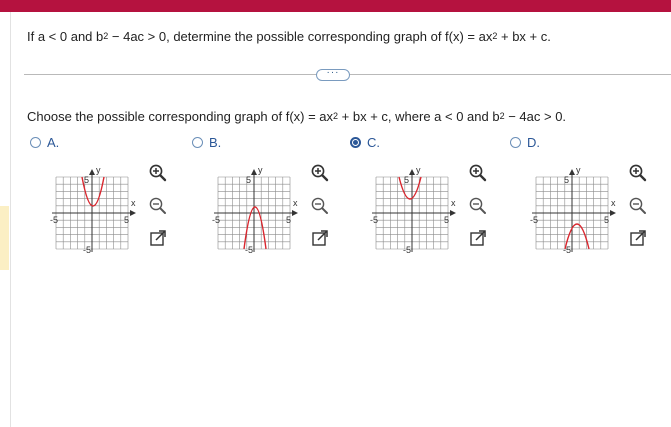  What do you see at coordinates (10, 219) in the screenshot?
I see `left-border` at bounding box center [10, 219].